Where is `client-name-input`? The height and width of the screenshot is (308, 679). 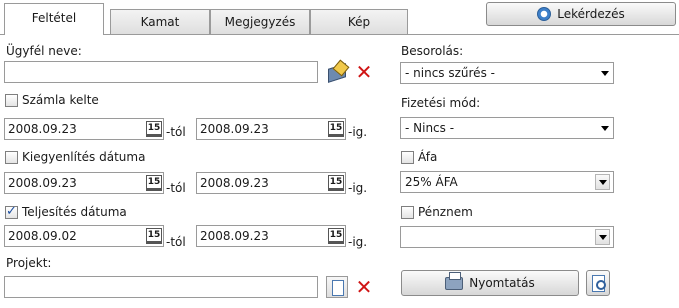 client-name-input is located at coordinates (161, 72).